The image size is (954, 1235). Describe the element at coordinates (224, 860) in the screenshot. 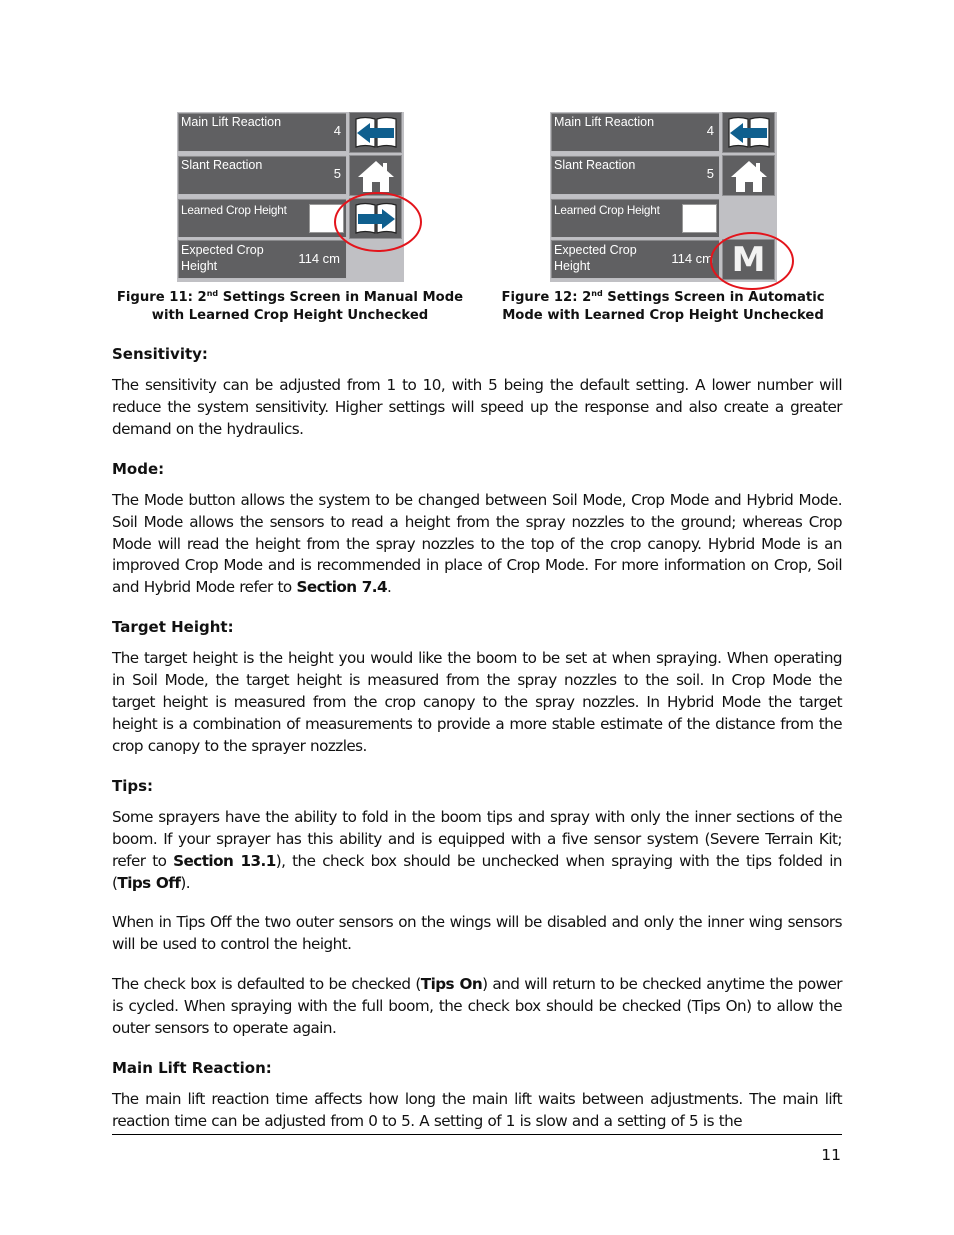

I see `section-reference: Section 13.1` at that location.